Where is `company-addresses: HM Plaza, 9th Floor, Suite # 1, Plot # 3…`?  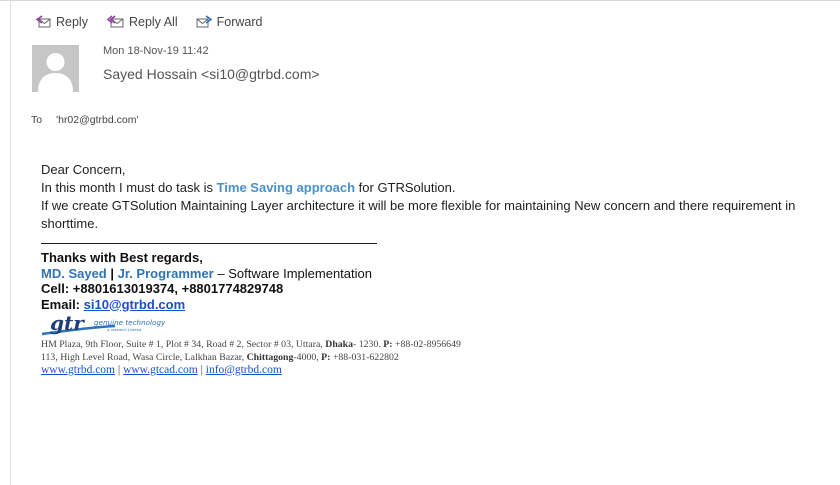 company-addresses: HM Plaza, 9th Floor, Suite # 1, Plot # 3… is located at coordinates (251, 351).